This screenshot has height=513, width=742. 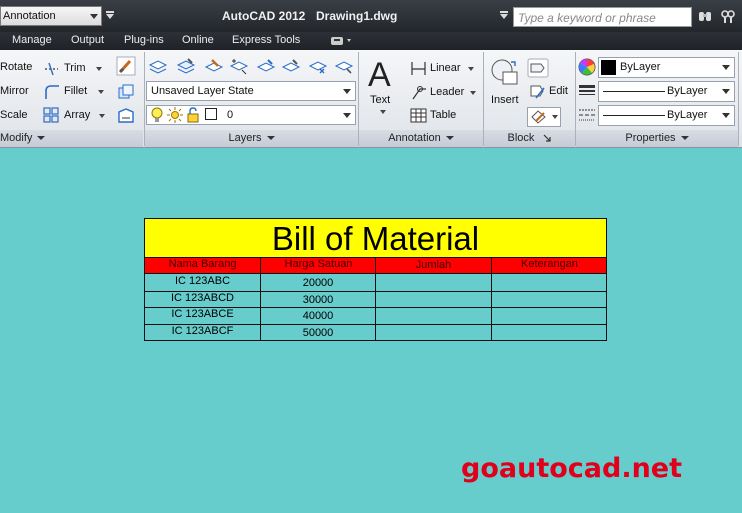 I want to click on header-keterangan: Keterangan, so click(x=549, y=264).